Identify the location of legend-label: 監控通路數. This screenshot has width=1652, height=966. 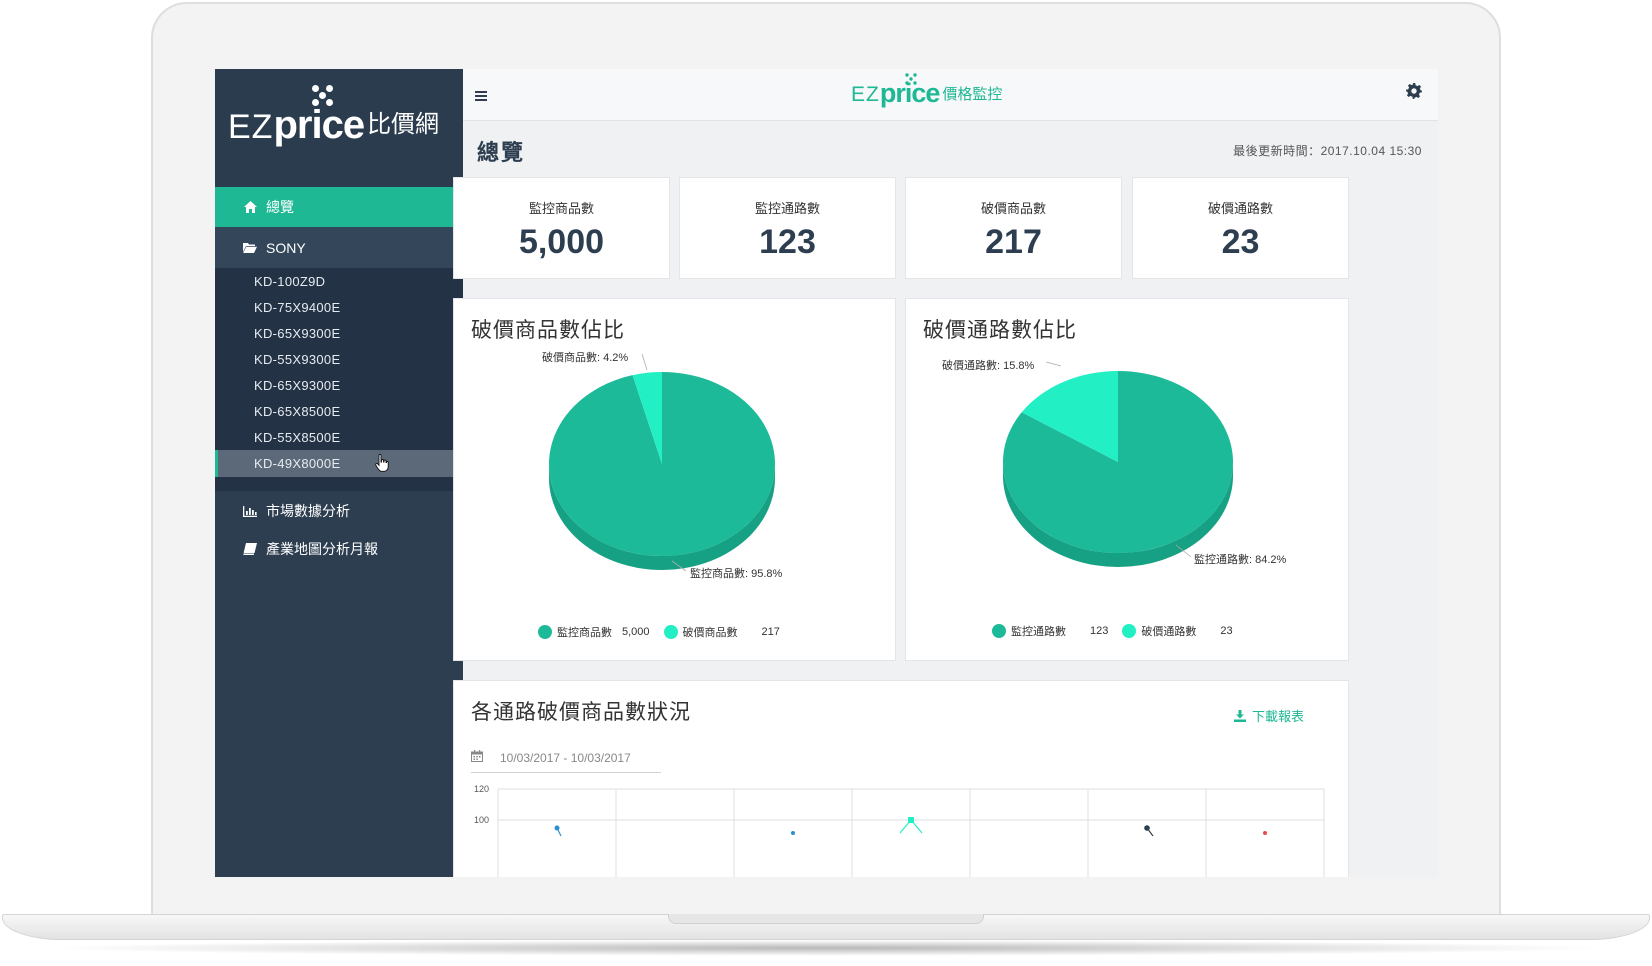
(1038, 632).